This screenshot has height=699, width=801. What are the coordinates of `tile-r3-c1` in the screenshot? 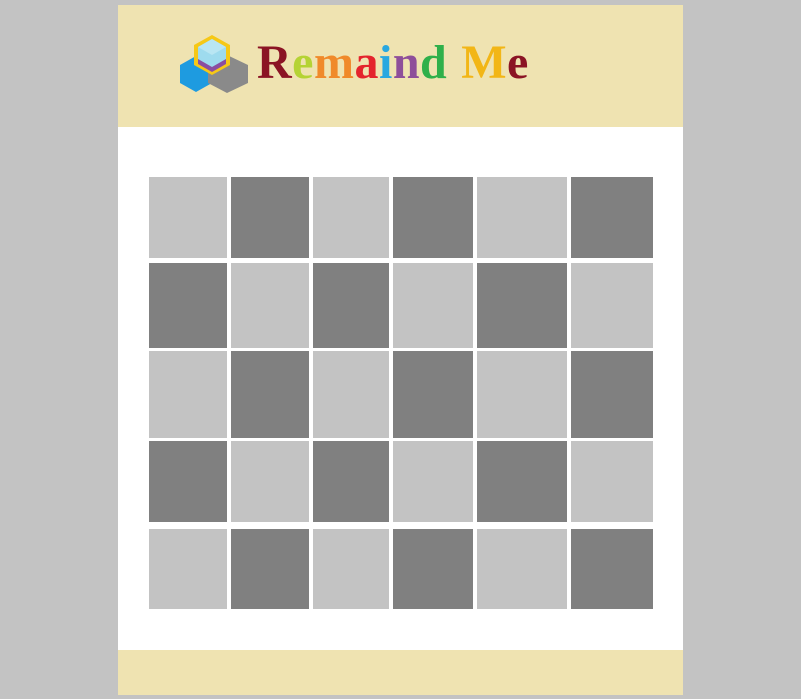 It's located at (188, 394).